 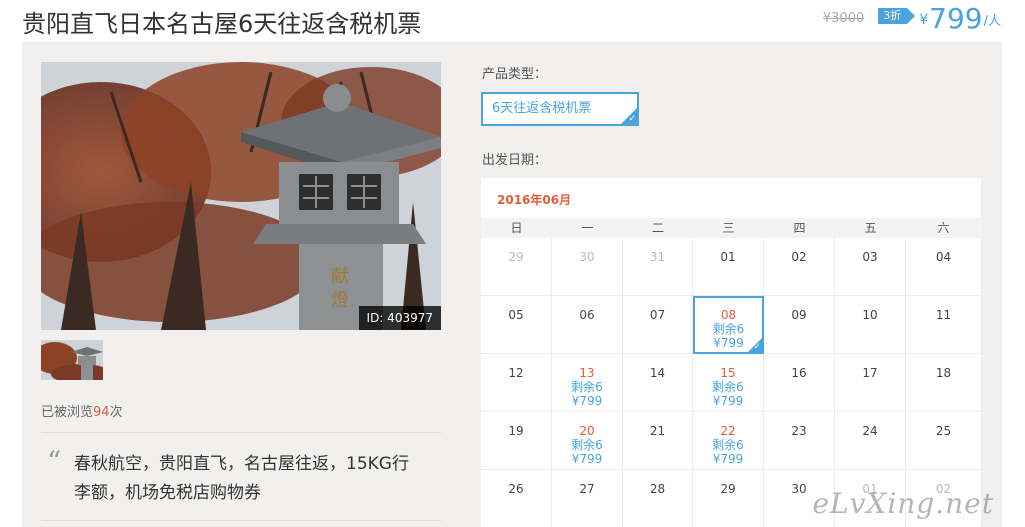 I want to click on calendar-day: 23, so click(x=799, y=441).